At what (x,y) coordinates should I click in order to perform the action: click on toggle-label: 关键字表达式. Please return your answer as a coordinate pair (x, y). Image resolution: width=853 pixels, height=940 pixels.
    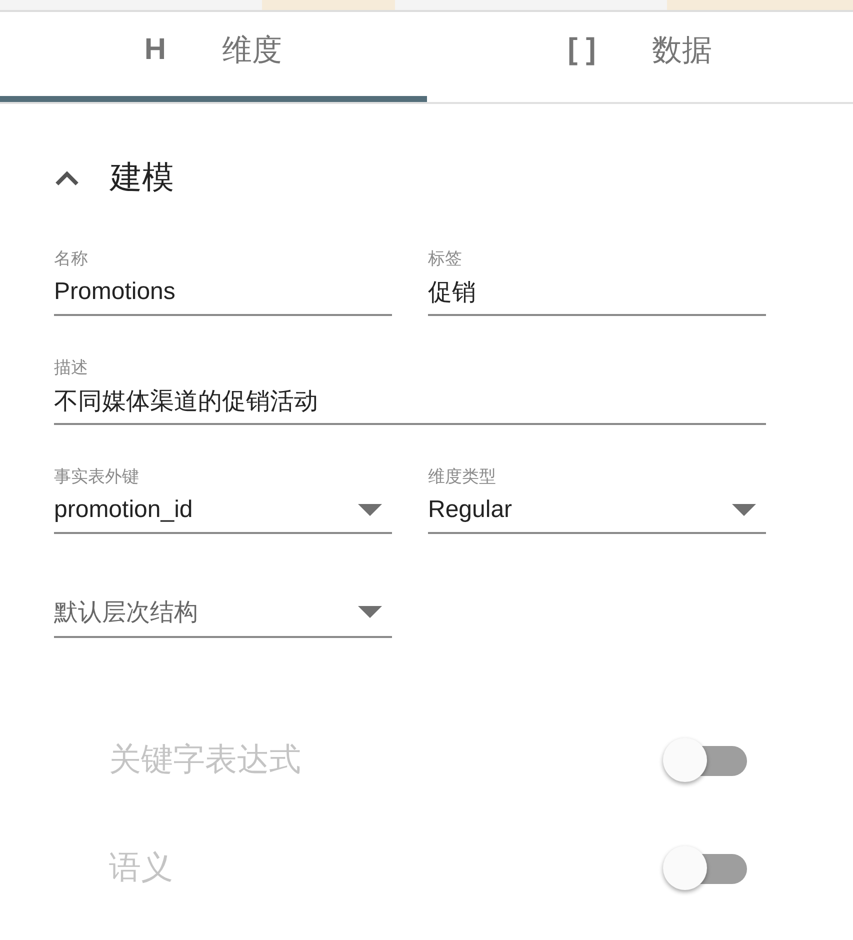
    Looking at the image, I should click on (205, 759).